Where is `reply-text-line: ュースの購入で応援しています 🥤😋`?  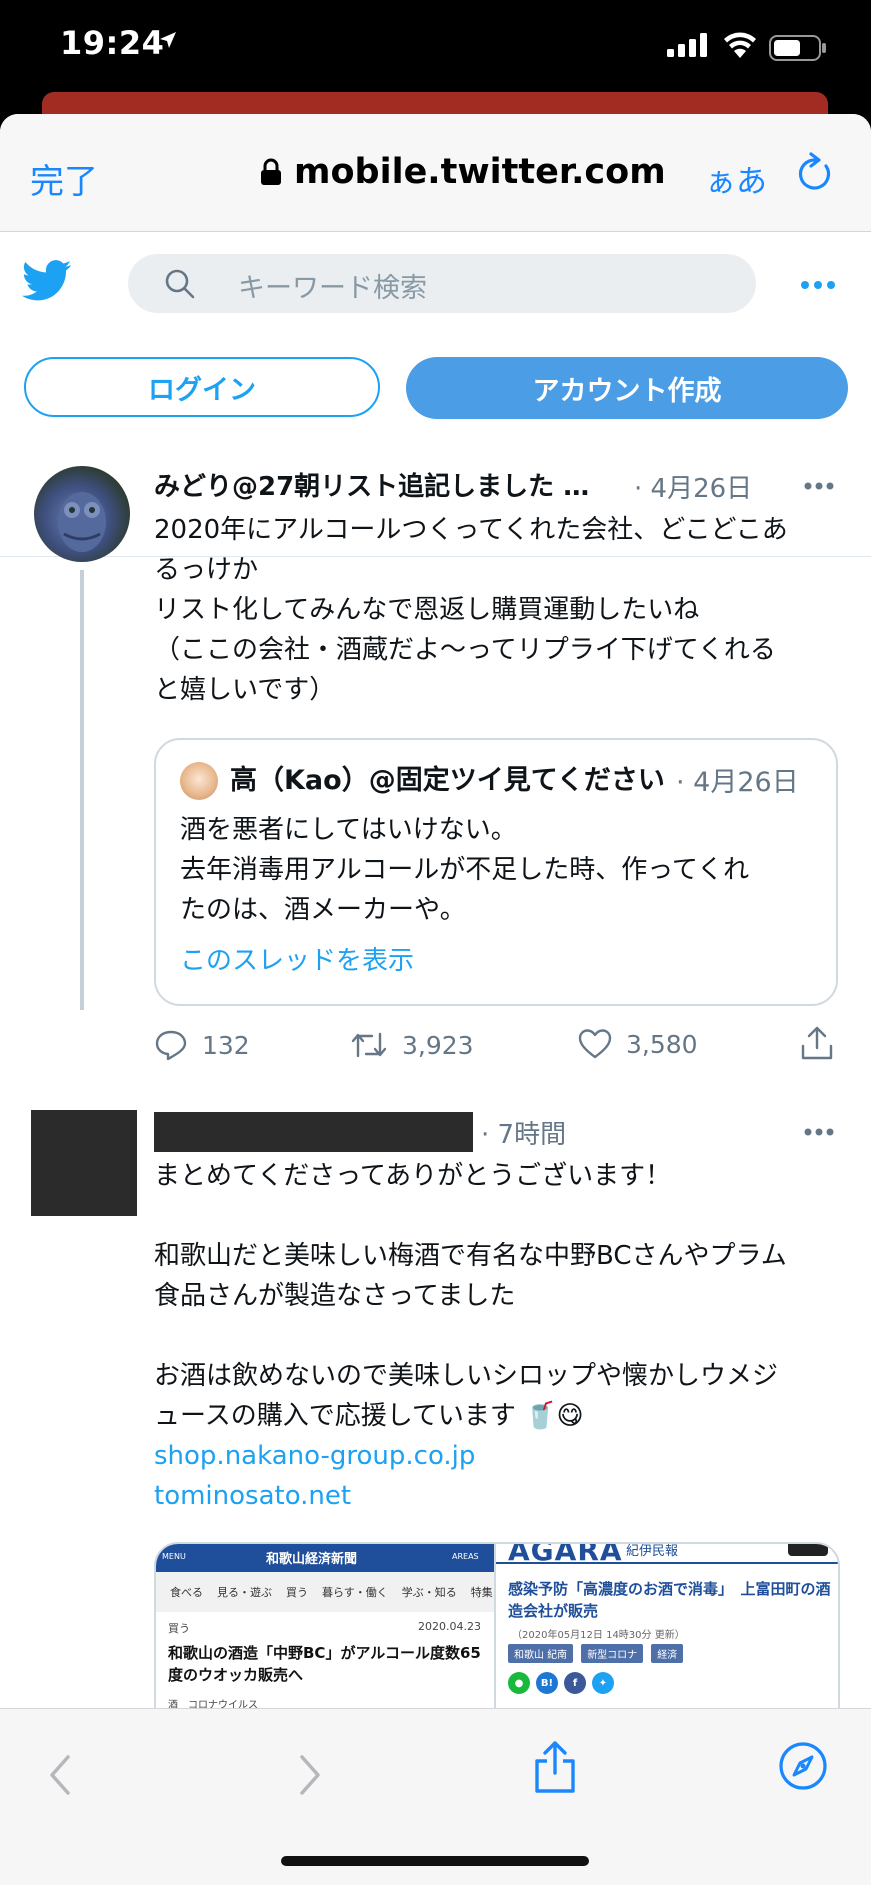
reply-text-line: ュースの購入で応援しています 🥤😋 is located at coordinates (369, 1416).